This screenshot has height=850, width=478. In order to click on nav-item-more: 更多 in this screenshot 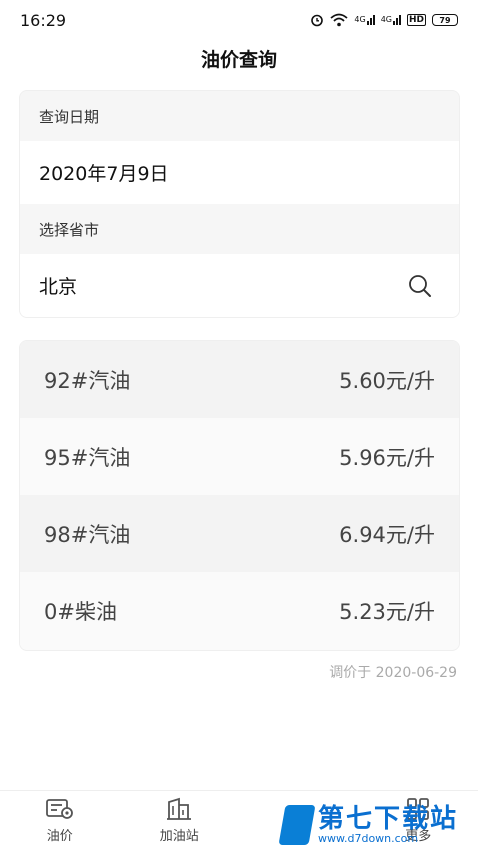, I will do `click(418, 820)`.